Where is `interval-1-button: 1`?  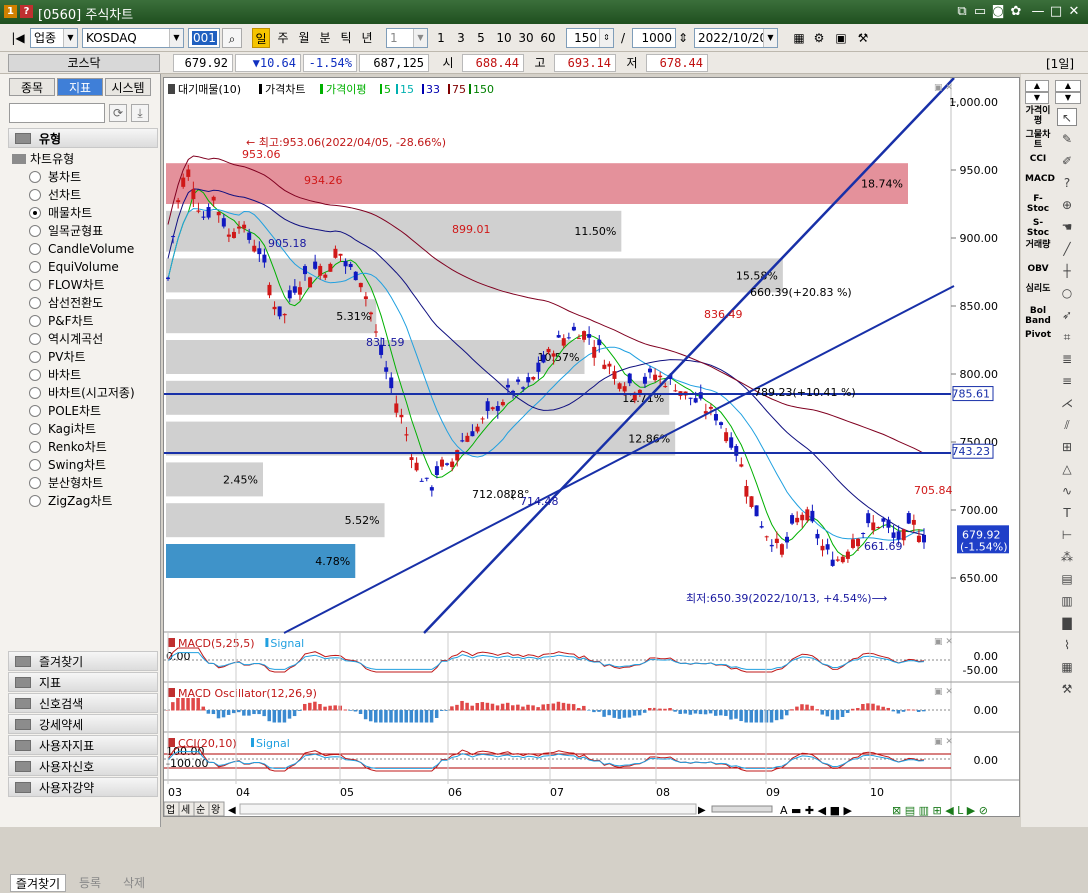 interval-1-button: 1 is located at coordinates (441, 38).